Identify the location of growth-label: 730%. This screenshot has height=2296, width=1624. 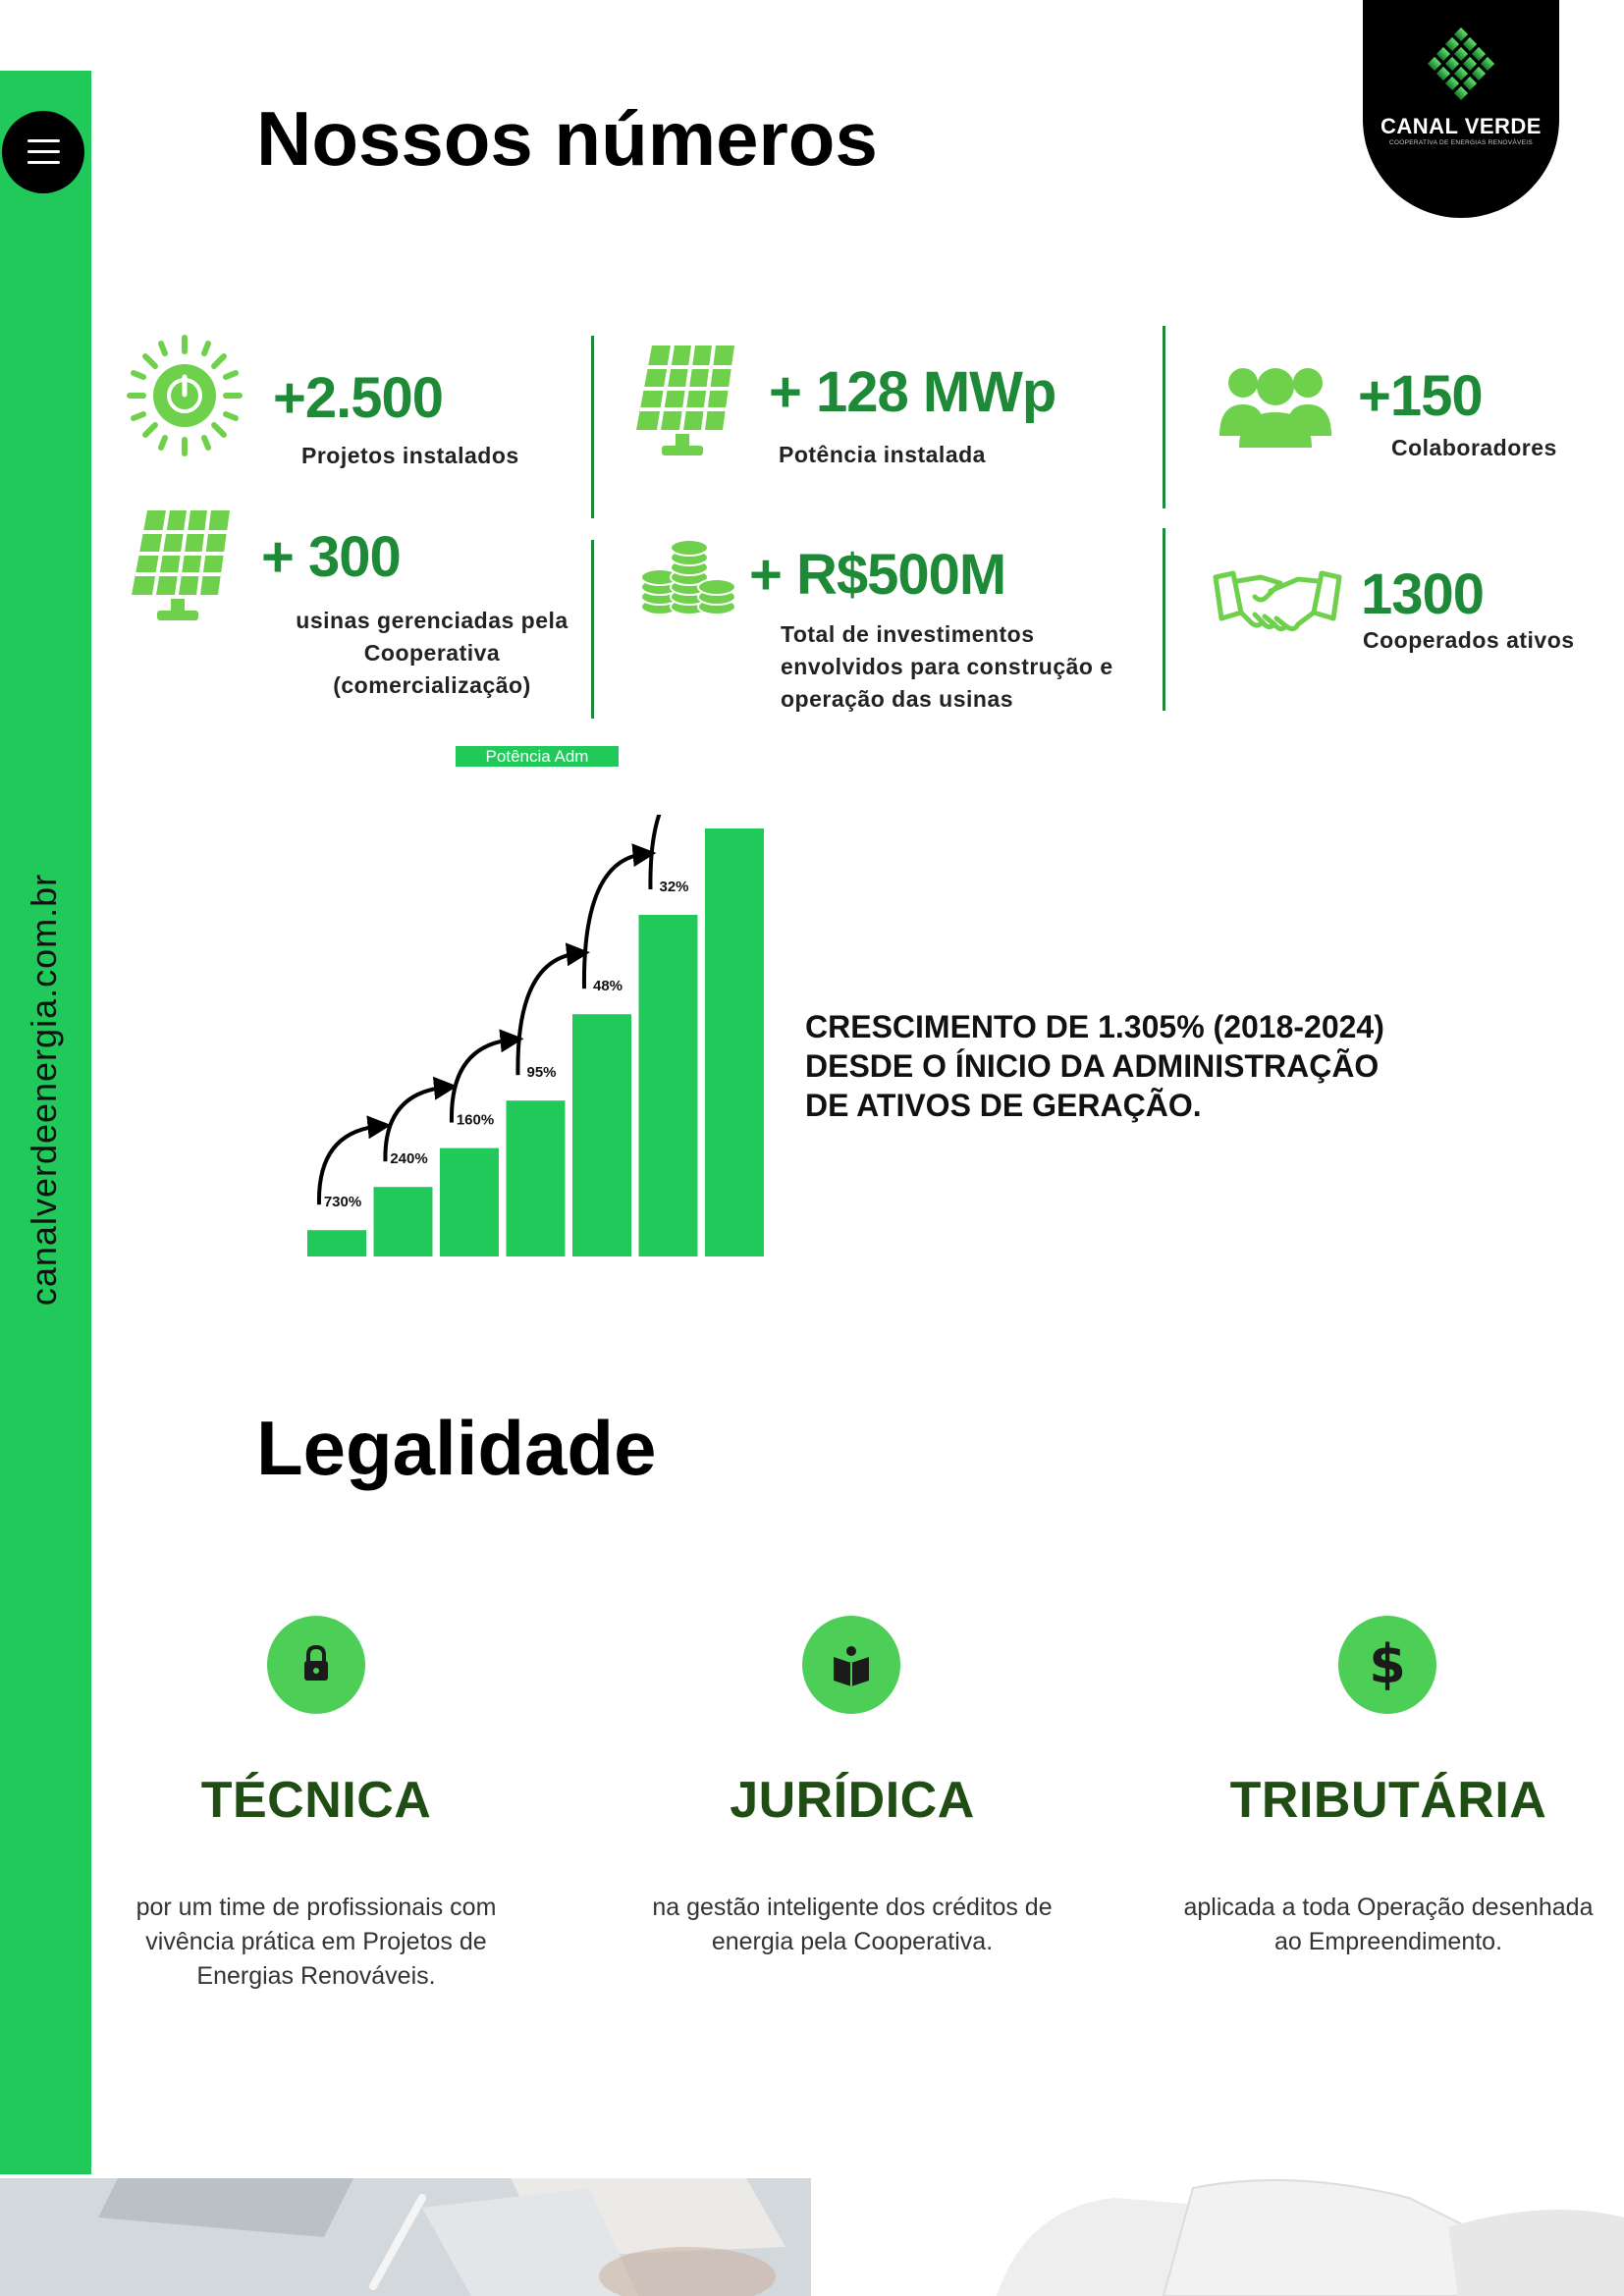
(342, 1202).